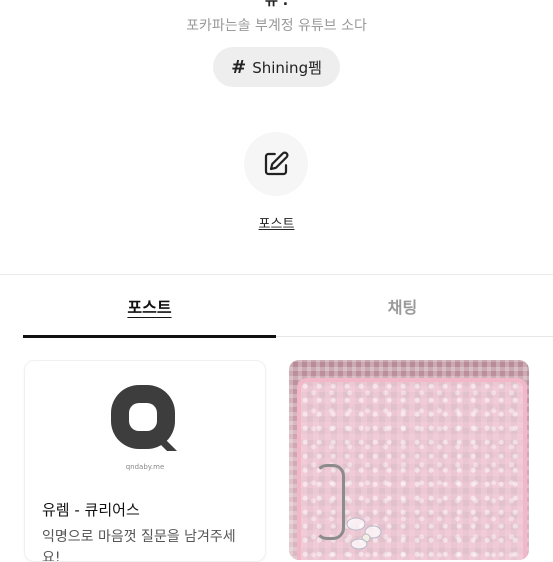 This screenshot has height=562, width=553. I want to click on profile-subtitle: 포카파는솔 부계정 유튜브 소다, so click(276, 26).